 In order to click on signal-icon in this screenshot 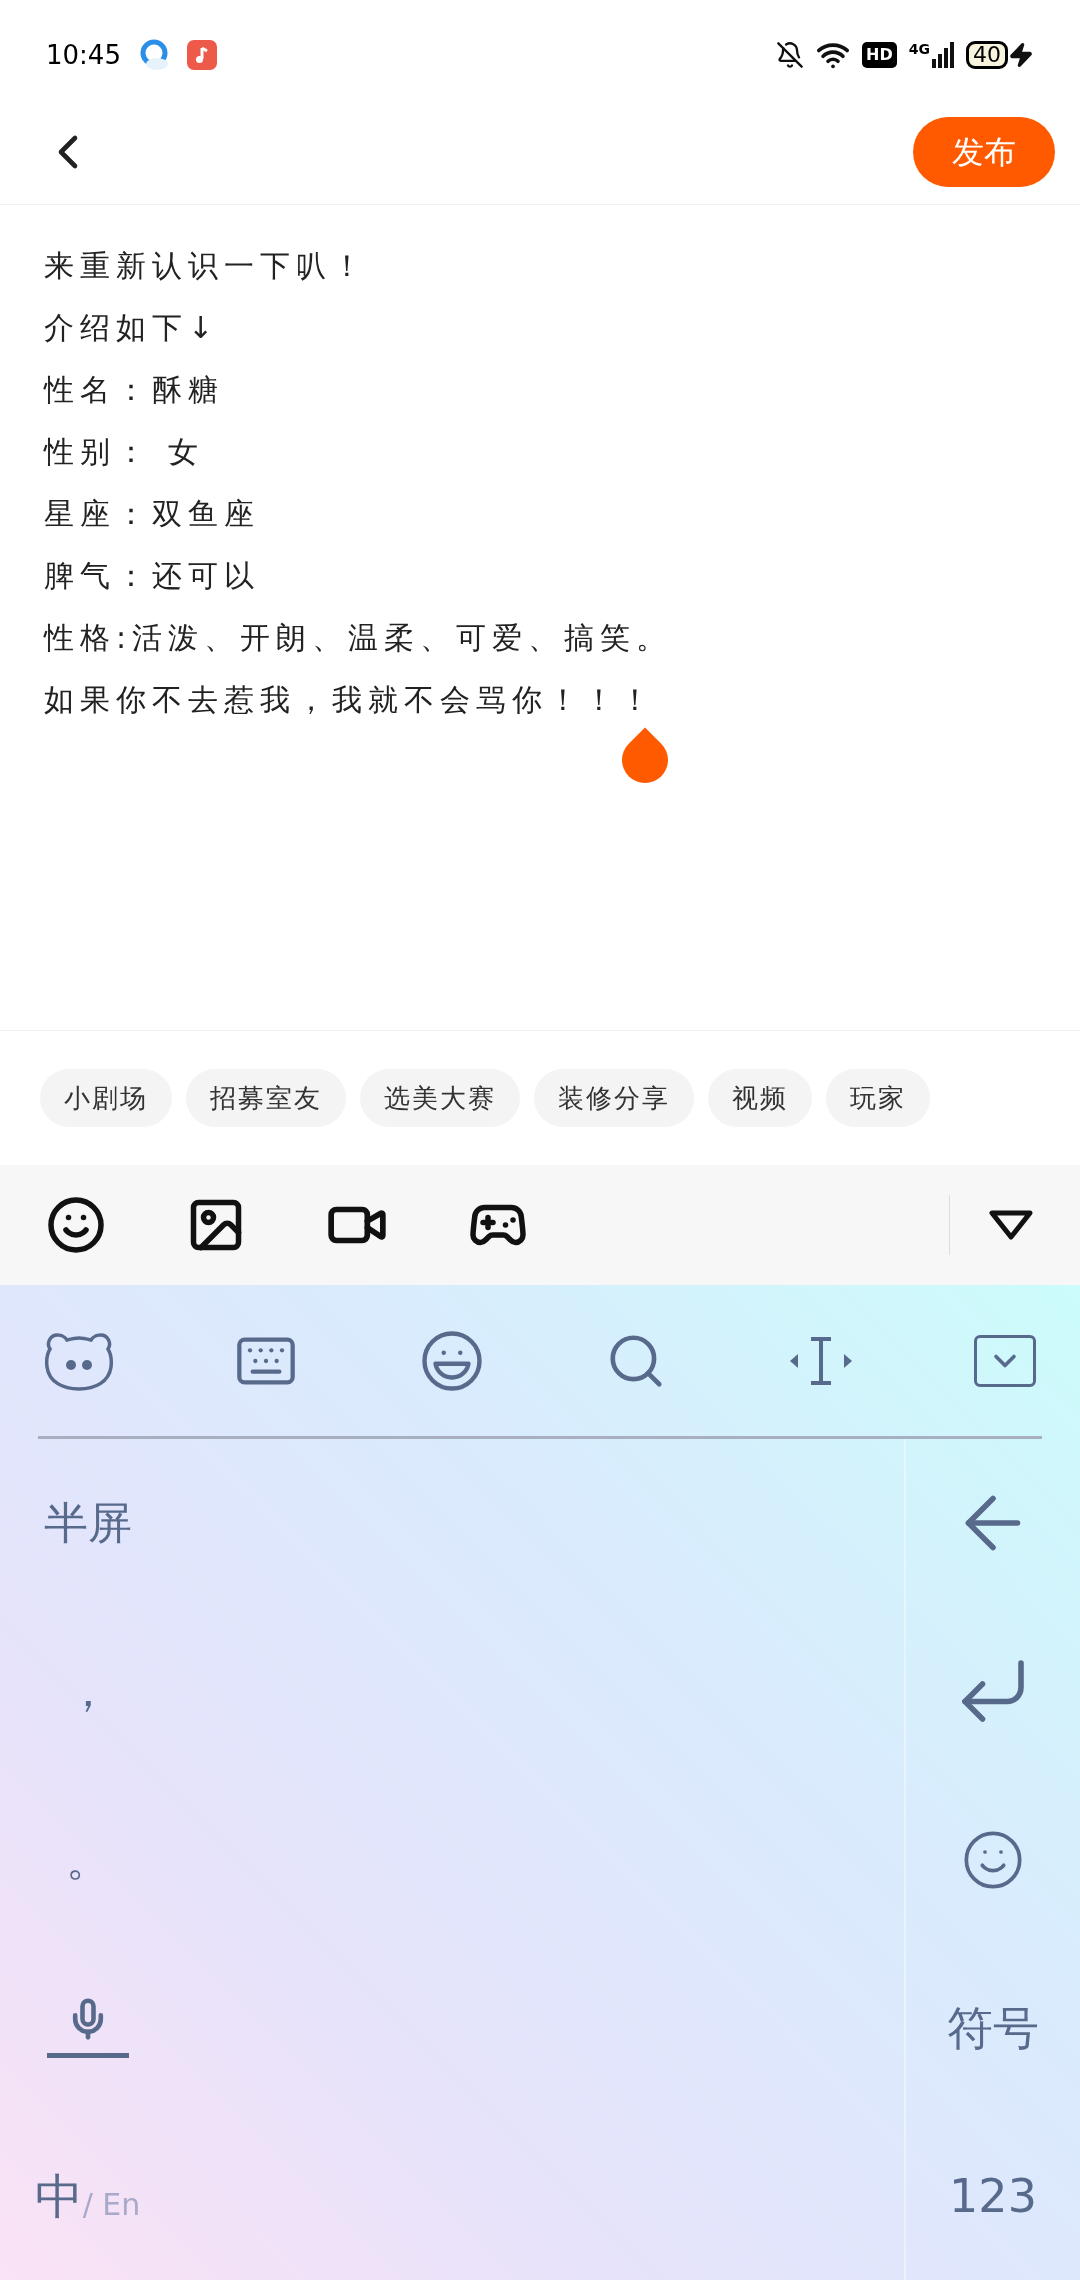, I will do `click(943, 55)`.